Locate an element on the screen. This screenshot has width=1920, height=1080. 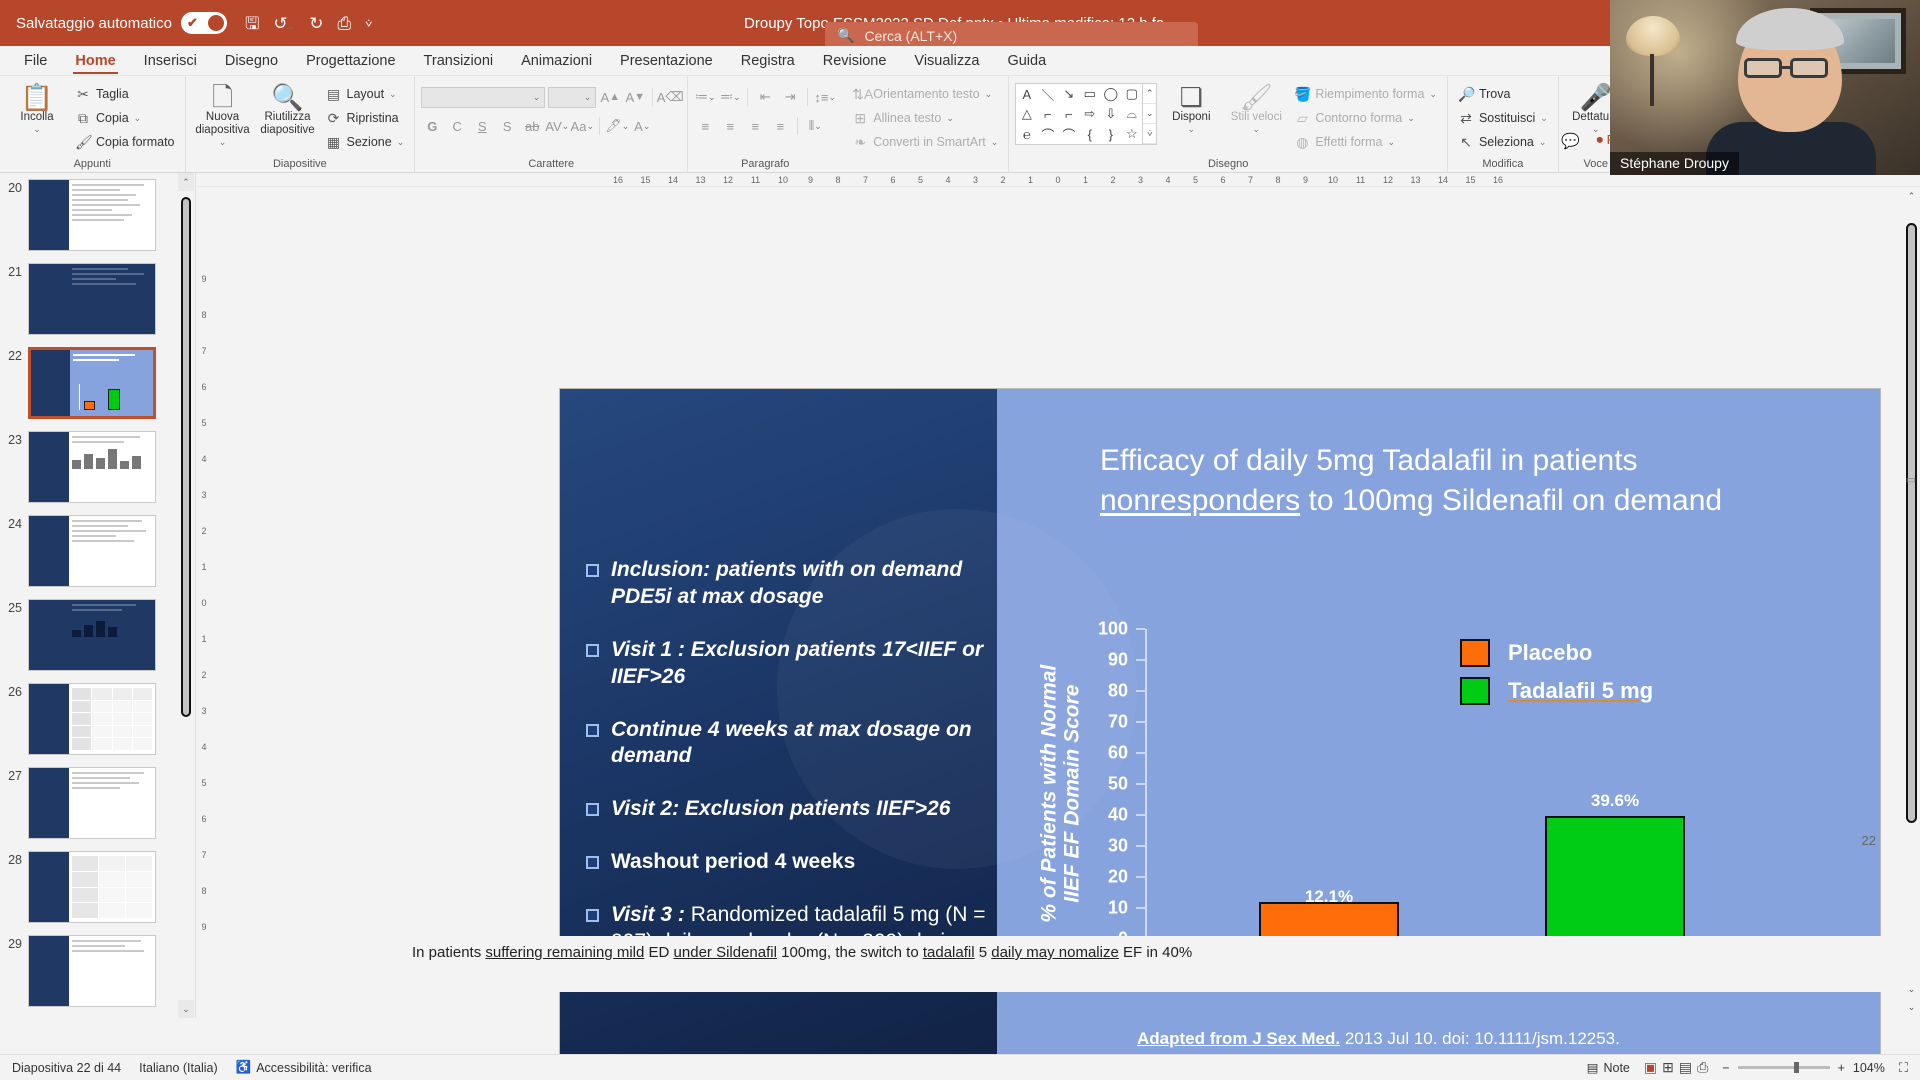
bar-placebo is located at coordinates (1329, 920).